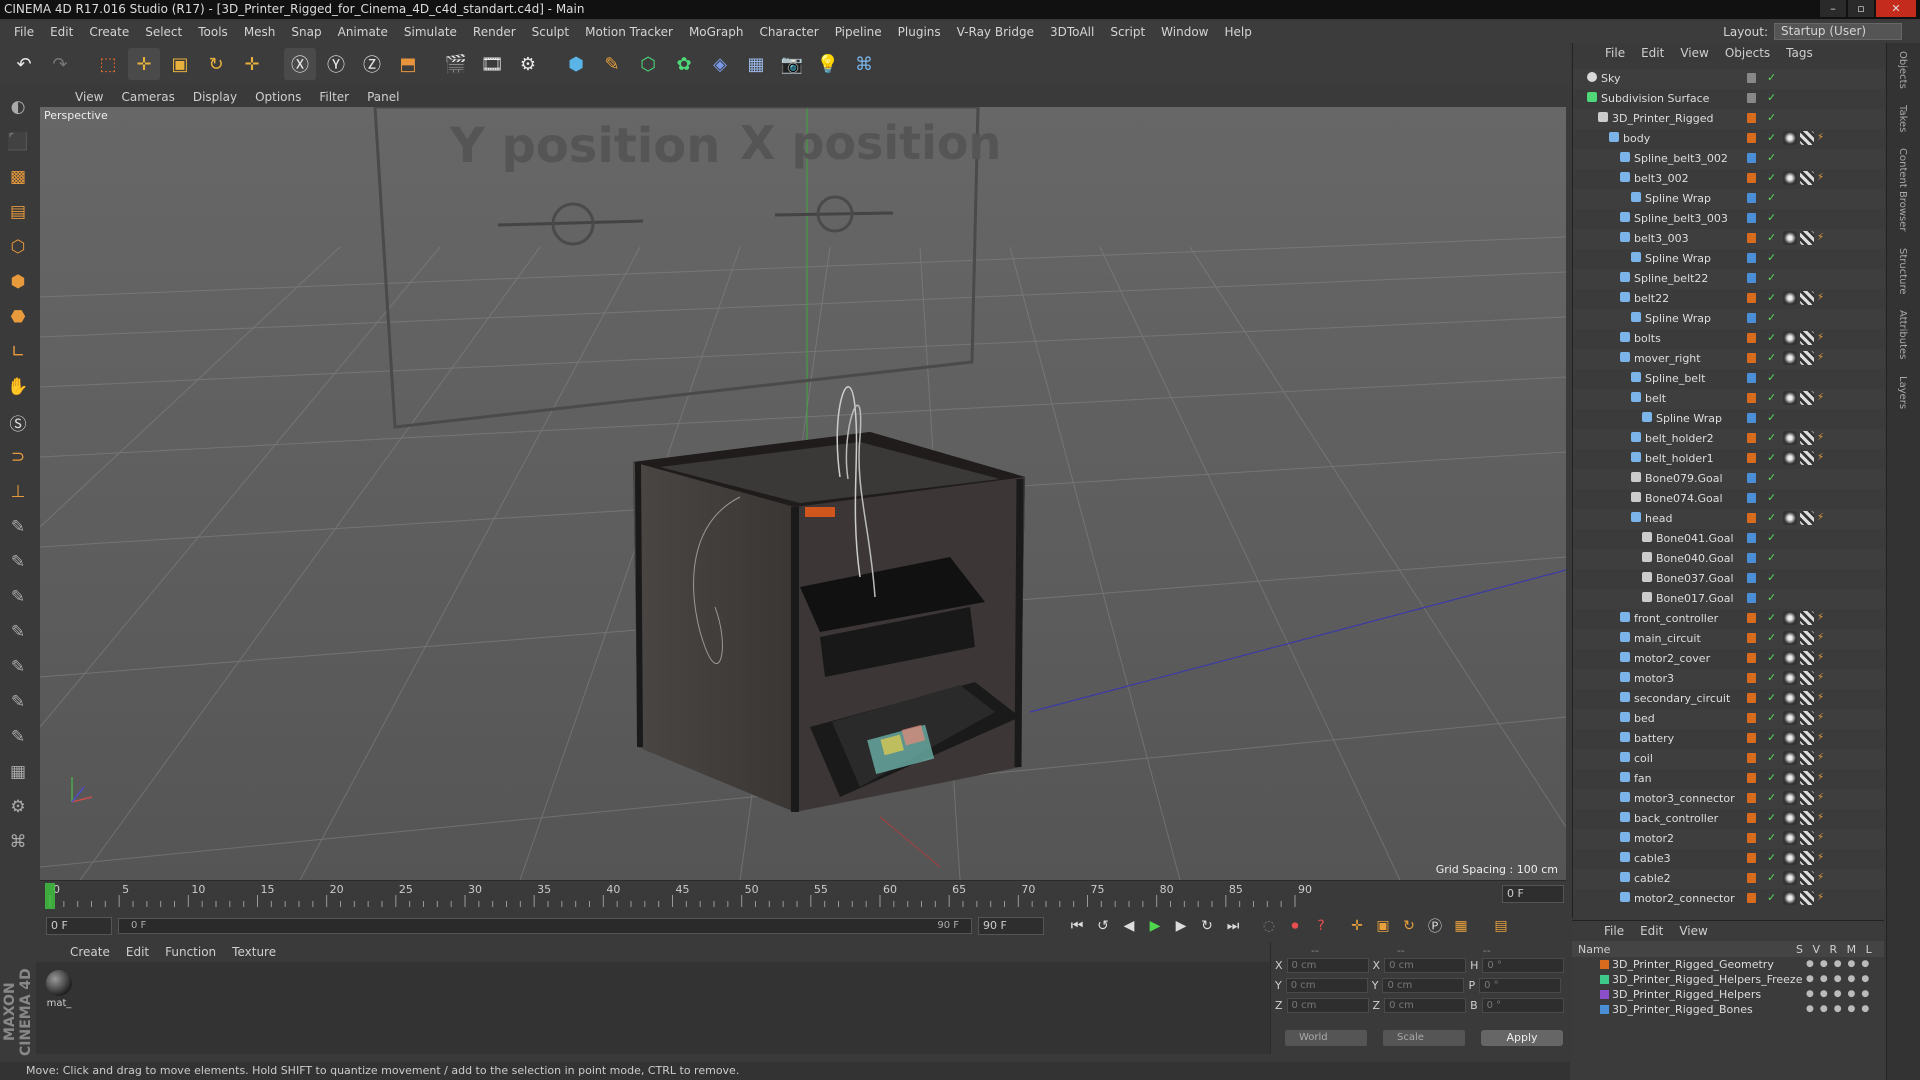  Describe the element at coordinates (1233, 926) in the screenshot. I see `go-to-end-icon: ⏭` at that location.